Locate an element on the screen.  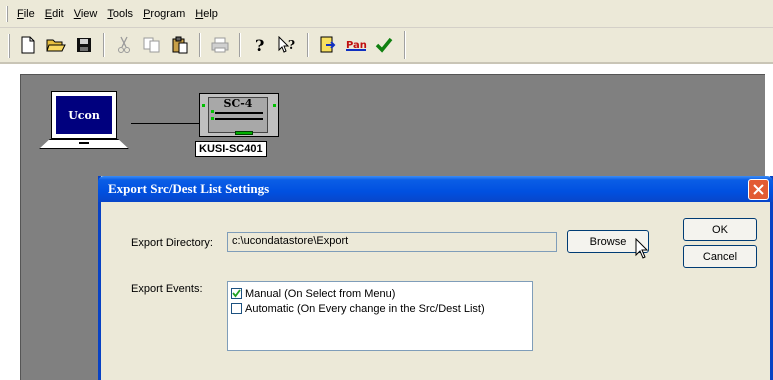
program-button is located at coordinates (328, 45).